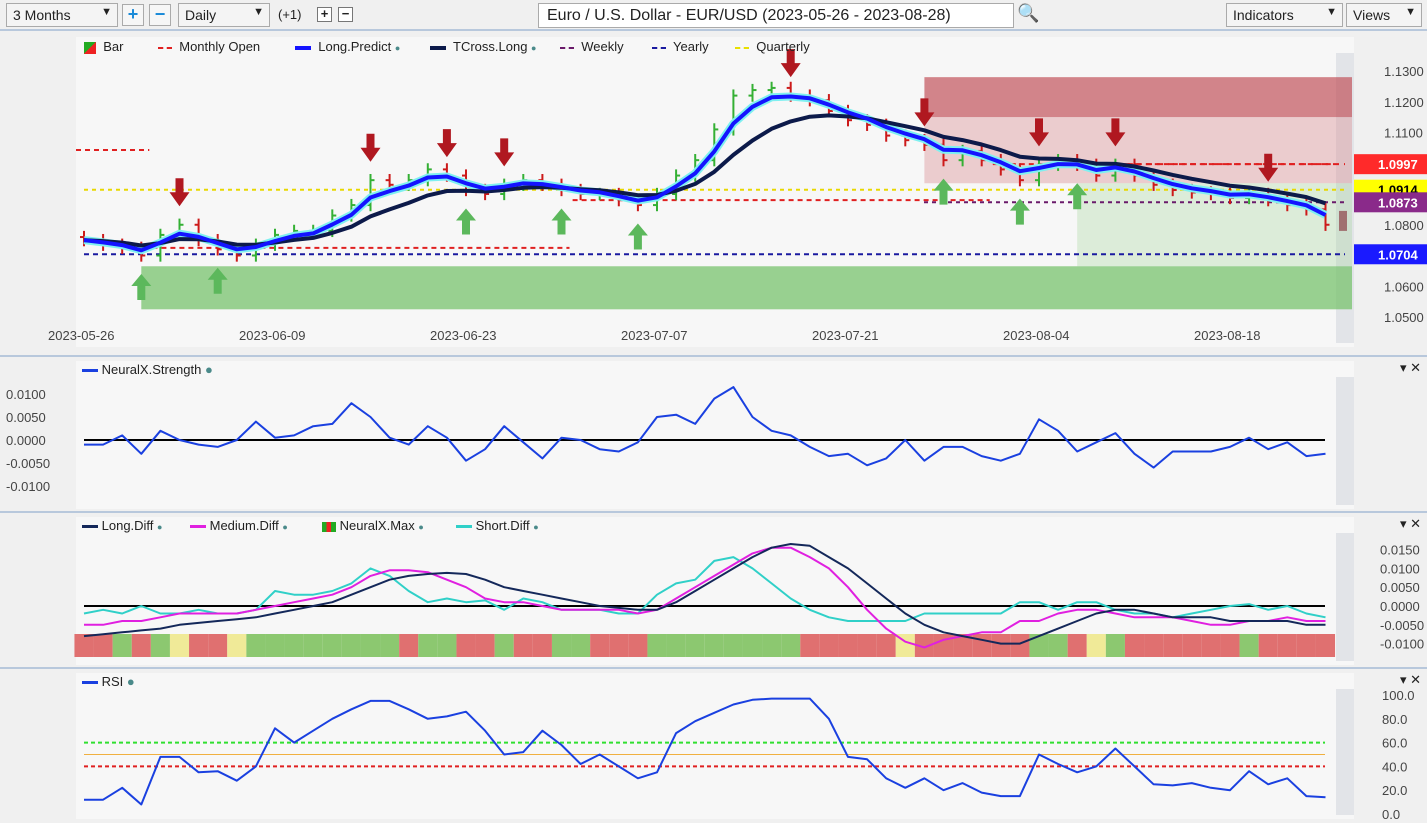  What do you see at coordinates (1404, 225) in the screenshot?
I see `y-tick-label: 1.0800` at bounding box center [1404, 225].